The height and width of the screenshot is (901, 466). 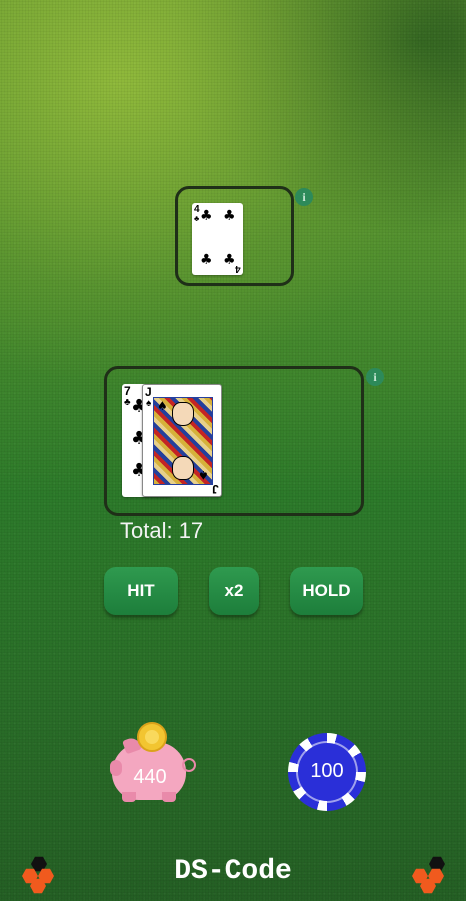 I want to click on dealer-card-4-clubs: 4 ♣ ♣ ♣ ♣ ♣ 4, so click(x=217, y=239).